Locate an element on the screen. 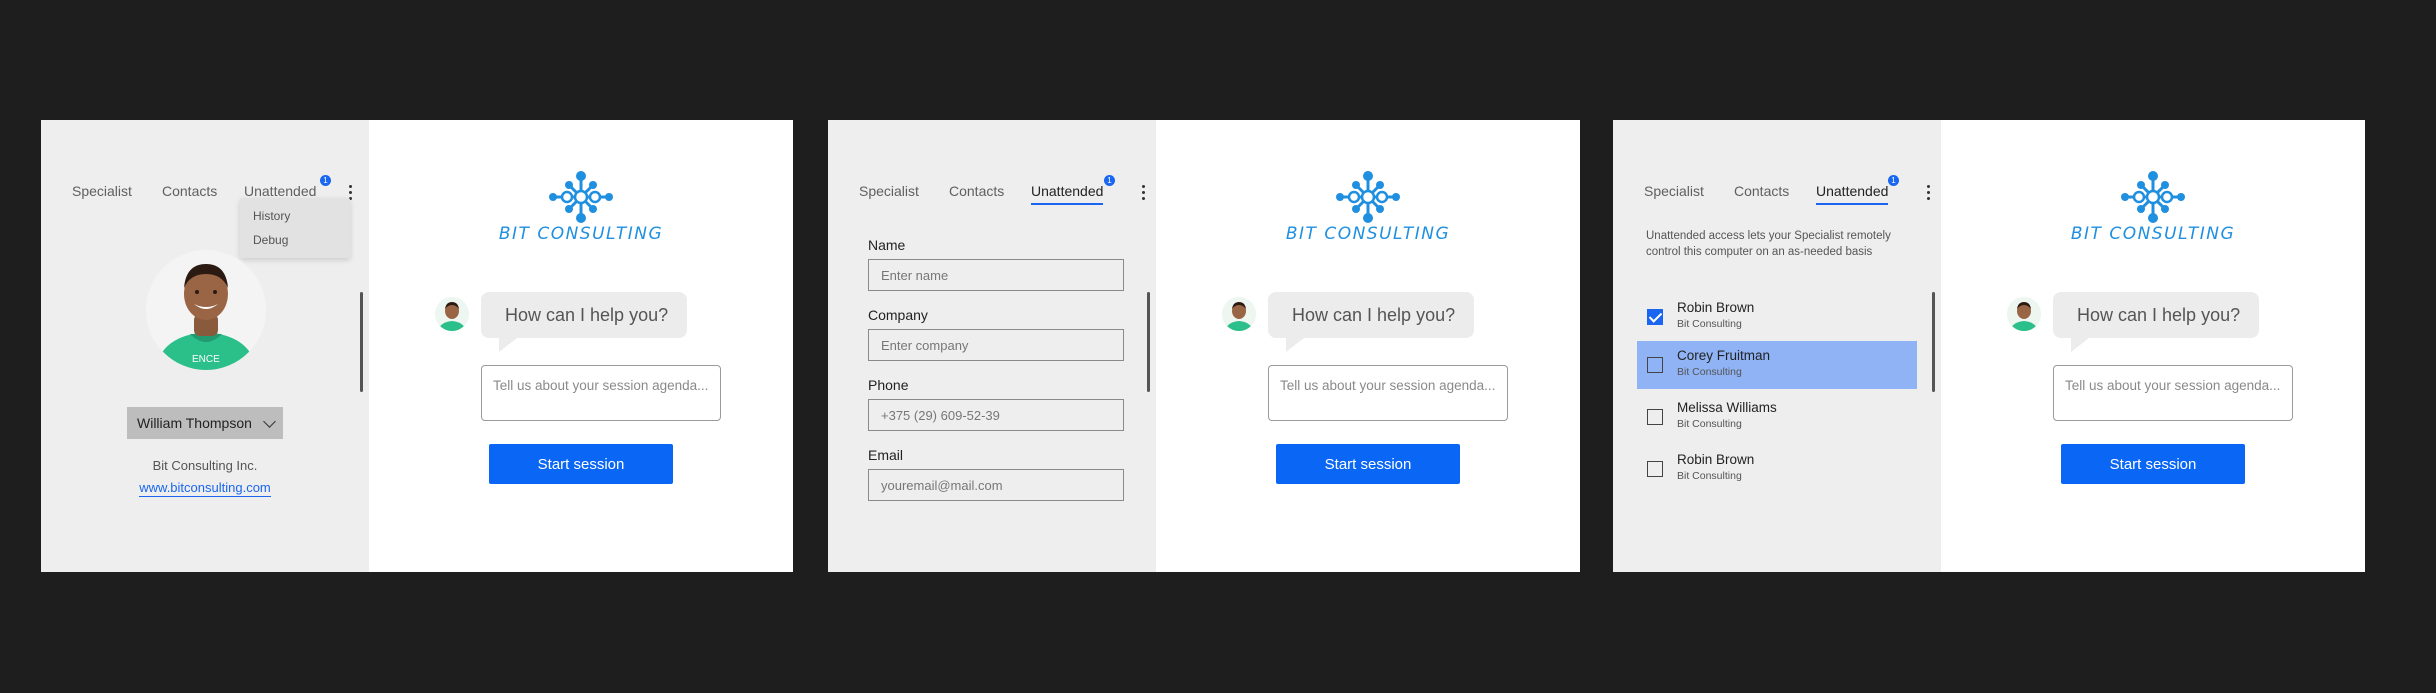  checkbox-checked is located at coordinates (1655, 317).